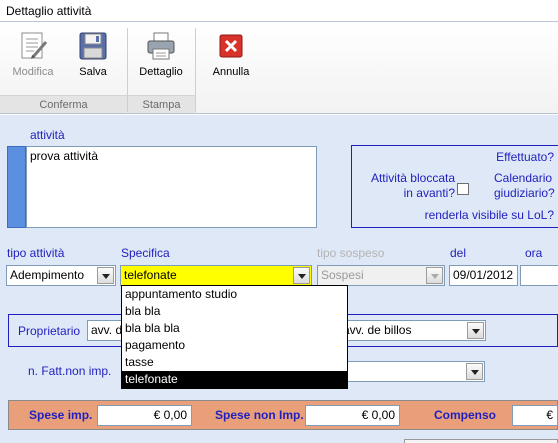  What do you see at coordinates (352, 415) in the screenshot?
I see `spese-non-imp-input: € 0,00` at bounding box center [352, 415].